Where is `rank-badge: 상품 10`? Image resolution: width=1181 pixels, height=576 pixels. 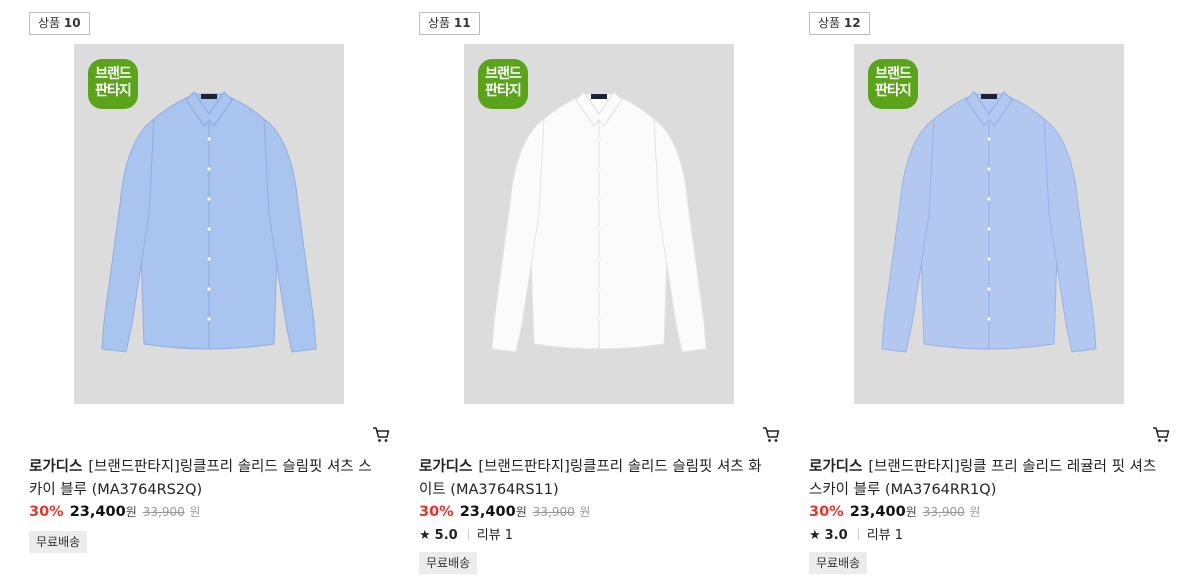 rank-badge: 상품 10 is located at coordinates (59, 23).